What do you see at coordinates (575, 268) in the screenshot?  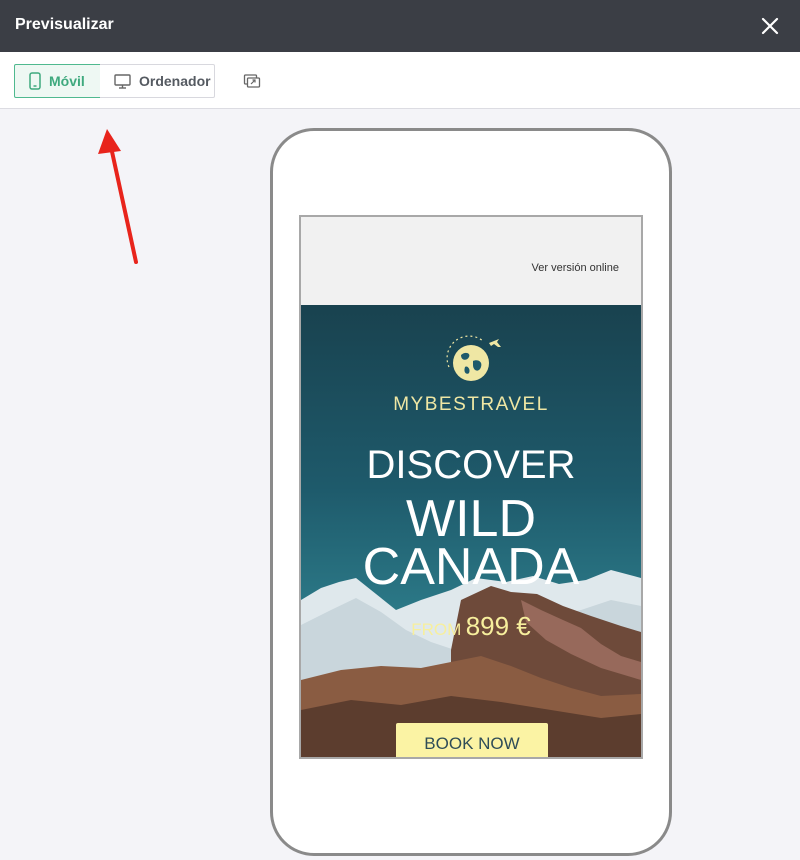 I see `online-version-link: Ver versión online` at bounding box center [575, 268].